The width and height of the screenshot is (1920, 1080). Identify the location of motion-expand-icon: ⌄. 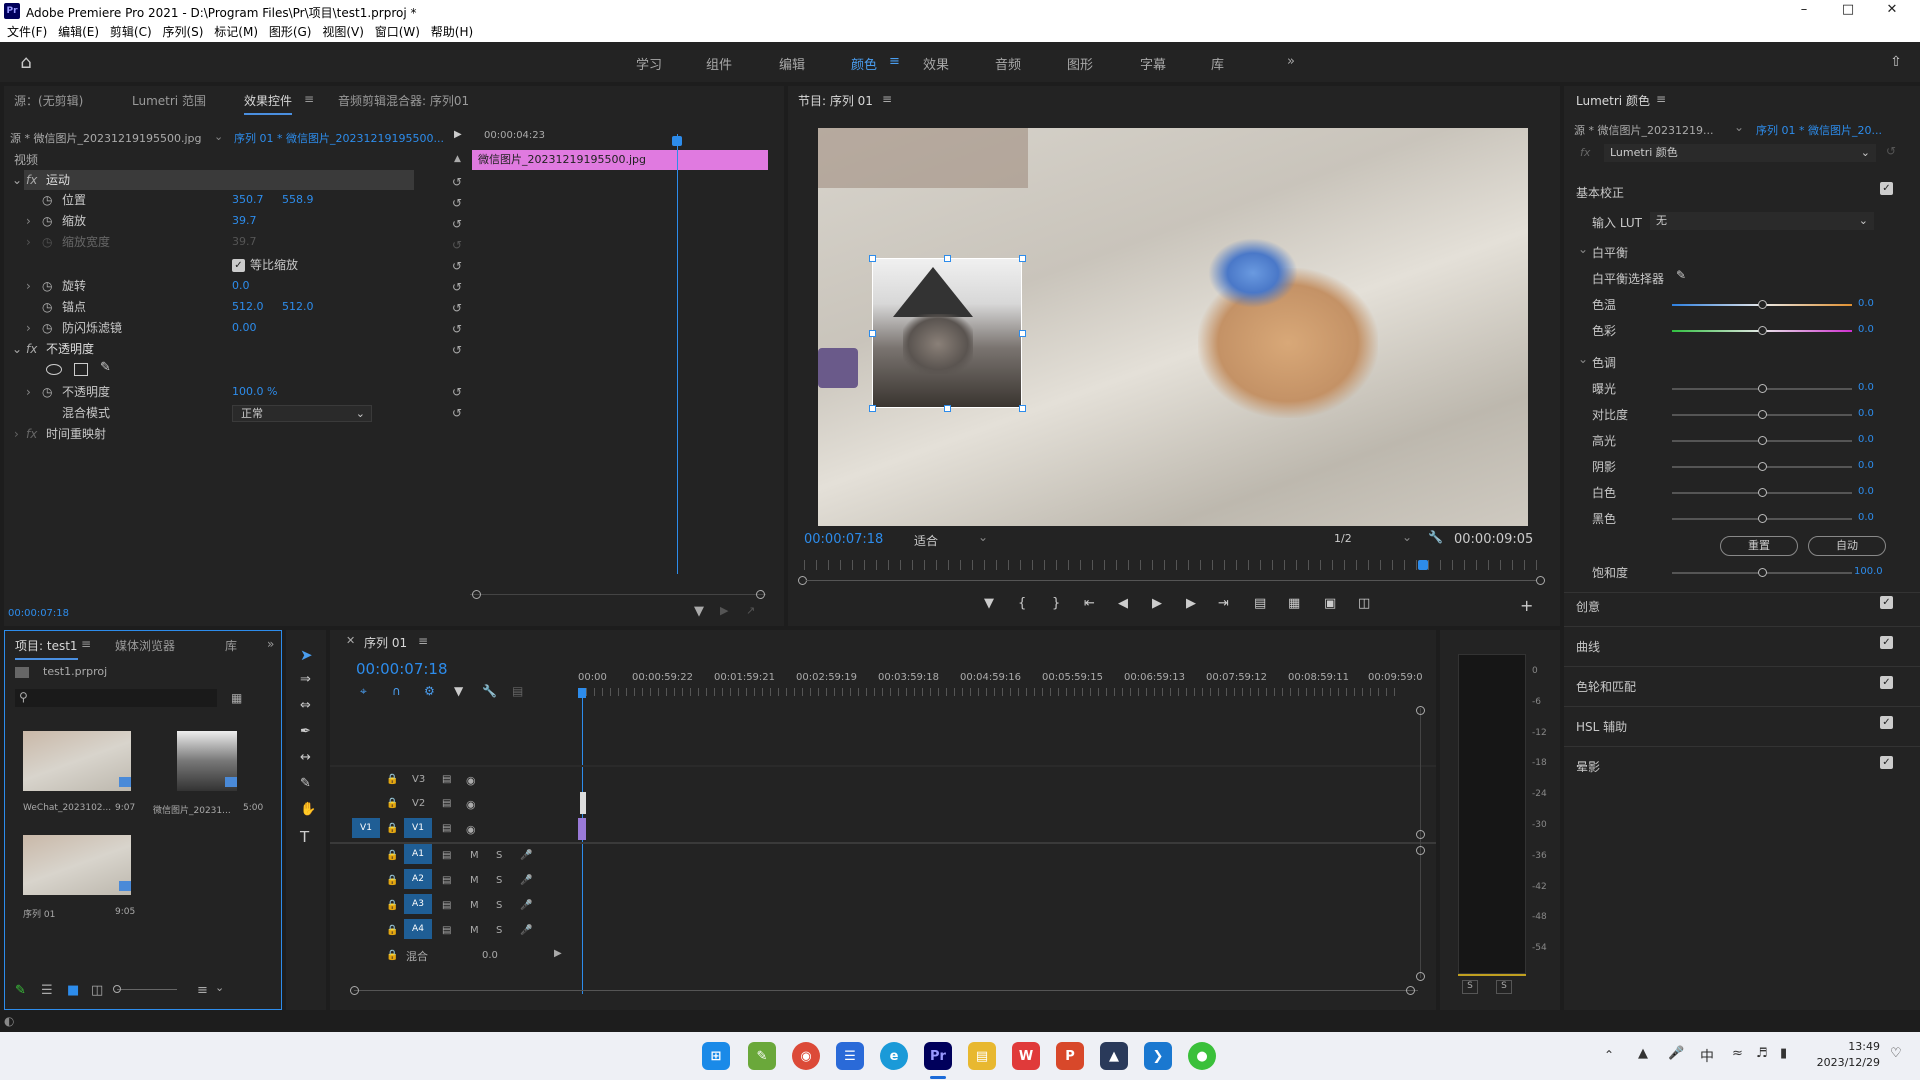
(17, 180).